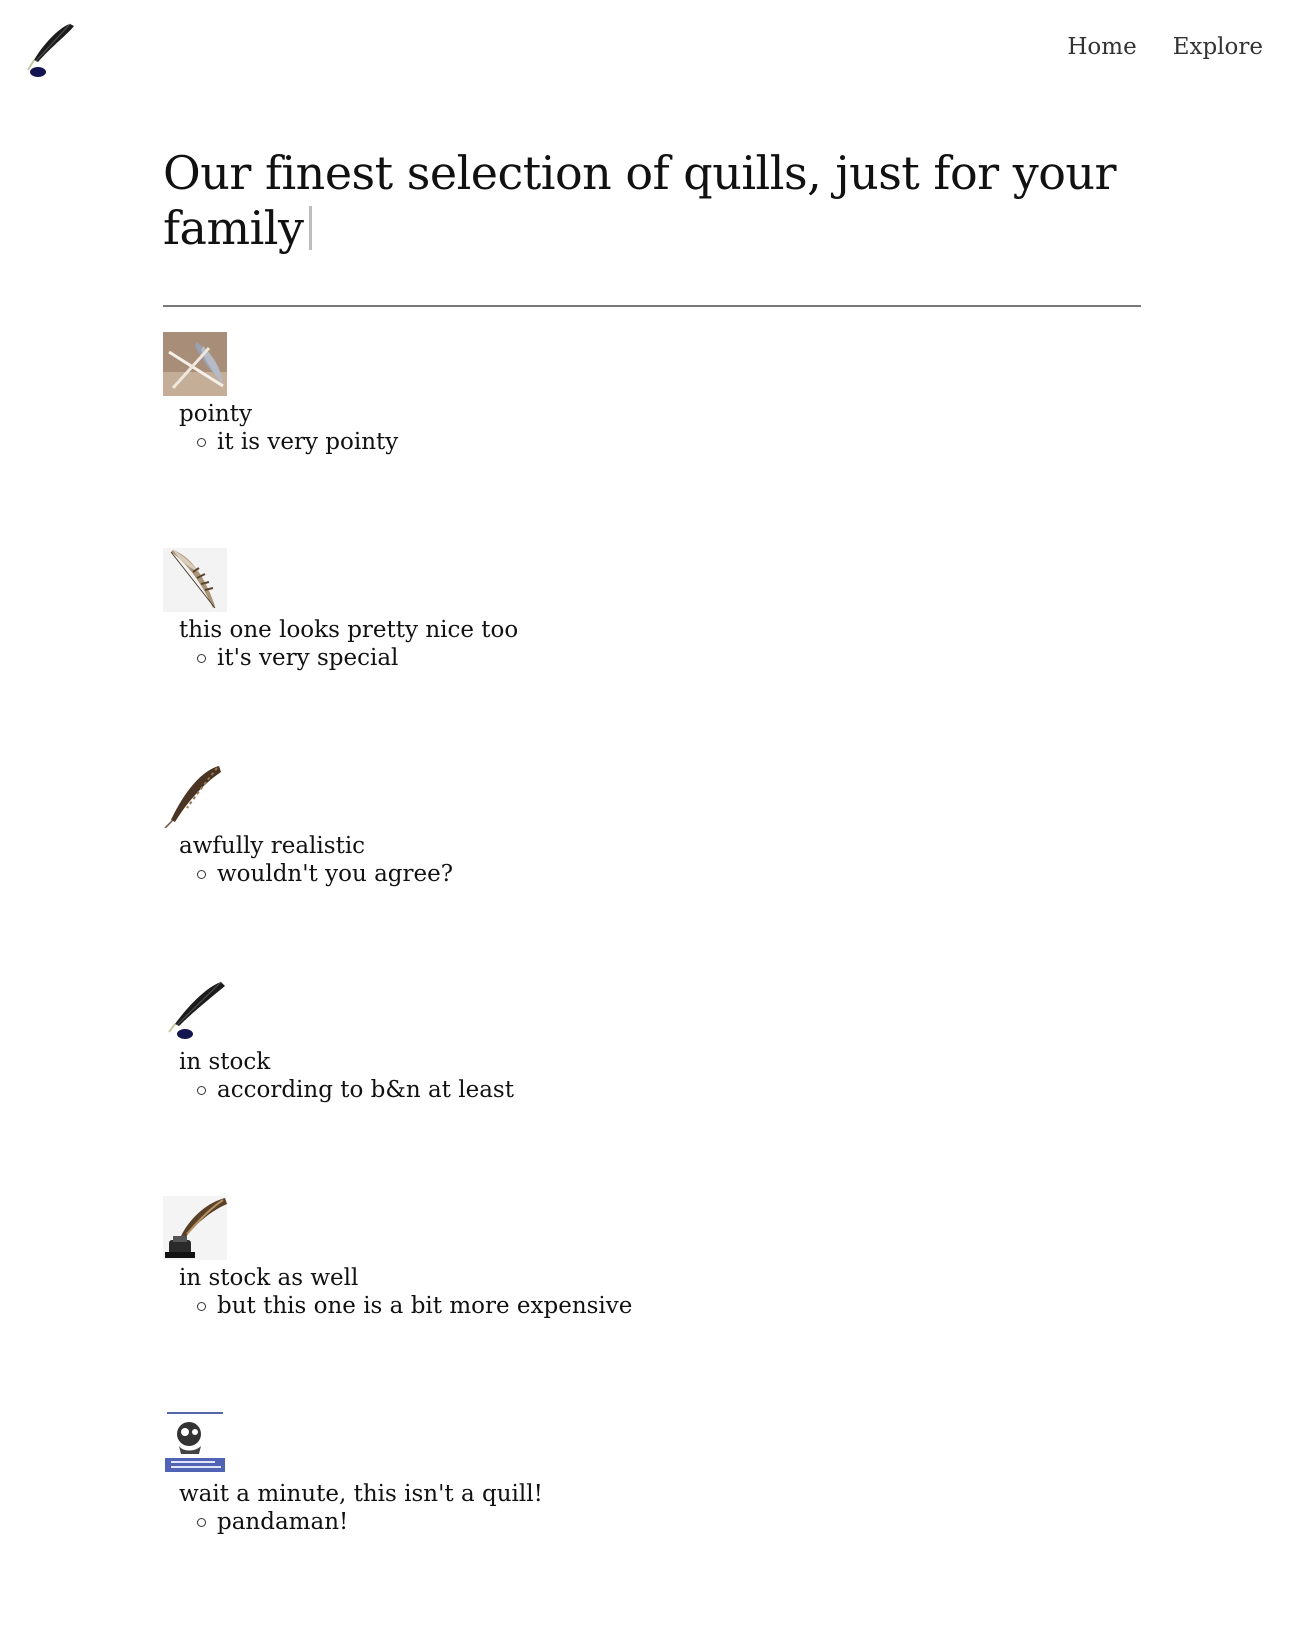 This screenshot has width=1303, height=1628. I want to click on item-detail: pandaman!, so click(272, 1522).